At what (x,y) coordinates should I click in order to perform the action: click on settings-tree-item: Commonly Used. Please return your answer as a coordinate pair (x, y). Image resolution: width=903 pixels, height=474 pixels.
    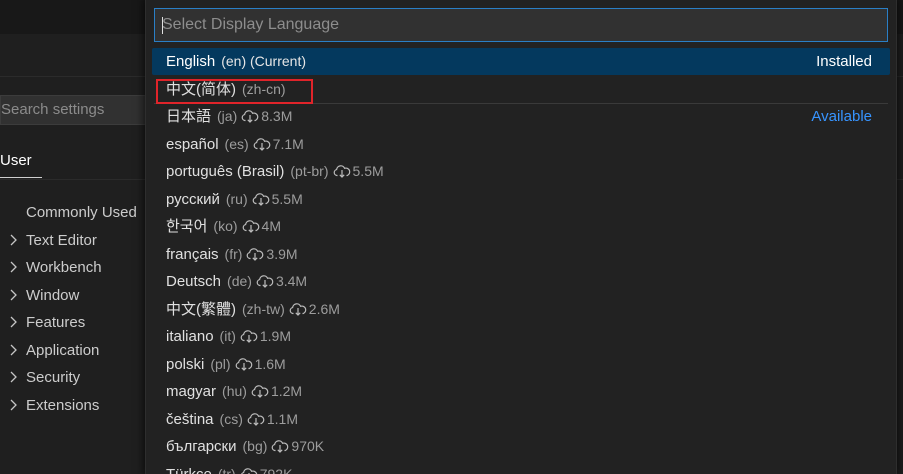
    Looking at the image, I should click on (75, 213).